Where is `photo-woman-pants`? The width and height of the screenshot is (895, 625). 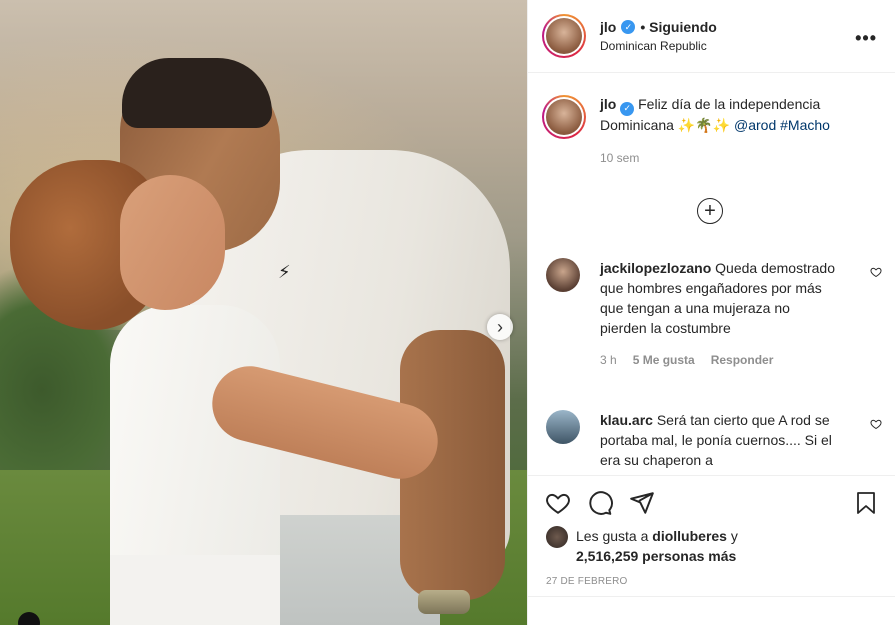 photo-woman-pants is located at coordinates (195, 590).